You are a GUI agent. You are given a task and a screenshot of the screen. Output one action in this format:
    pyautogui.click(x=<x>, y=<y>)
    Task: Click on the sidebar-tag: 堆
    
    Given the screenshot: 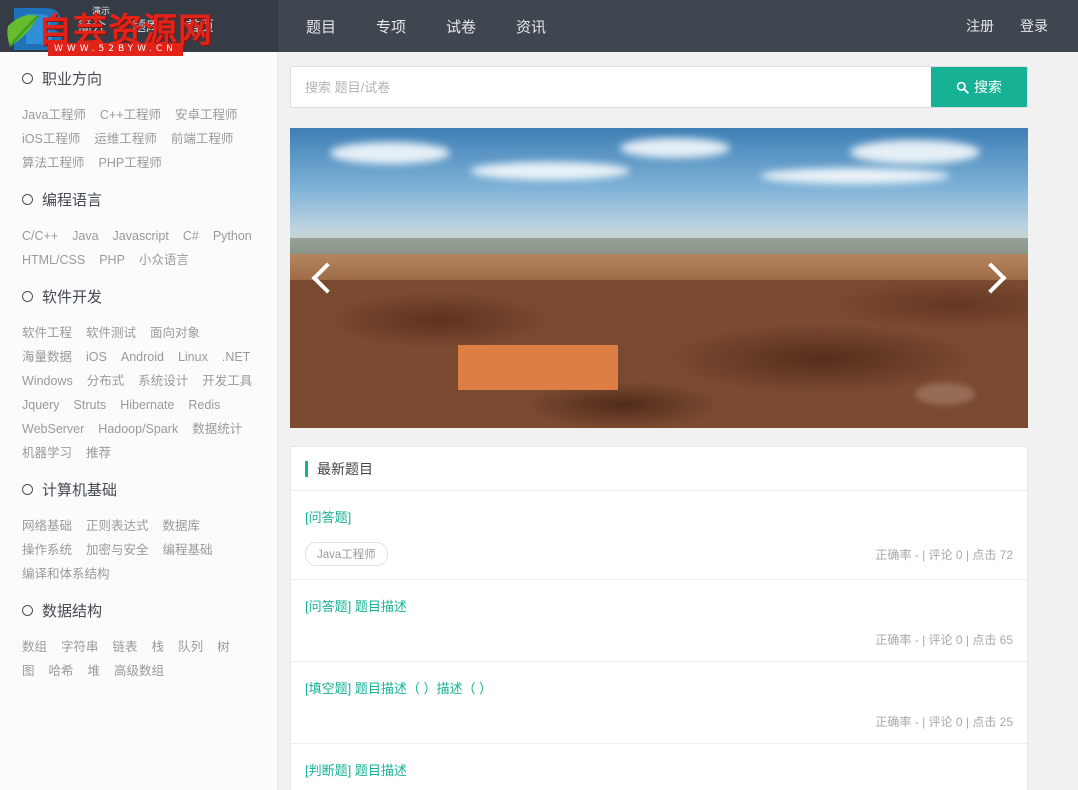 What is the action you would take?
    pyautogui.click(x=94, y=671)
    